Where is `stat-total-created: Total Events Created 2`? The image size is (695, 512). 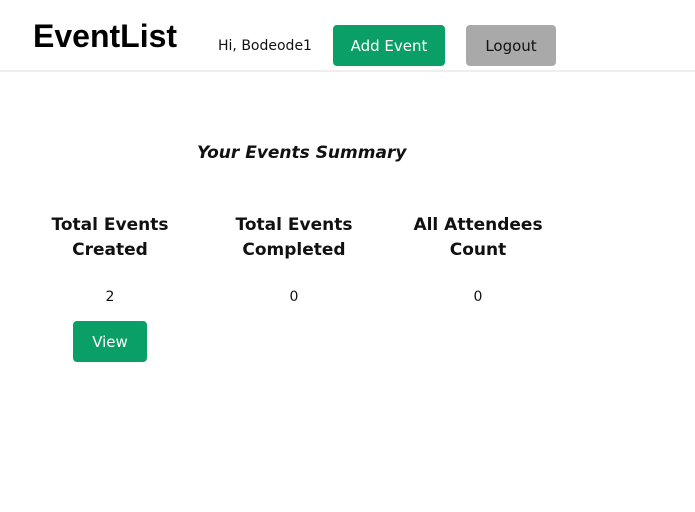
stat-total-created: Total Events Created 2 is located at coordinates (110, 259).